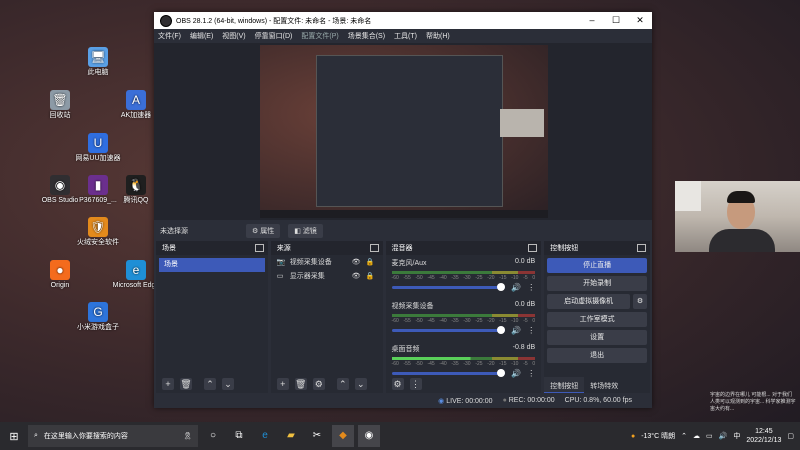  I want to click on remove-scene-button: 🗑, so click(186, 384).